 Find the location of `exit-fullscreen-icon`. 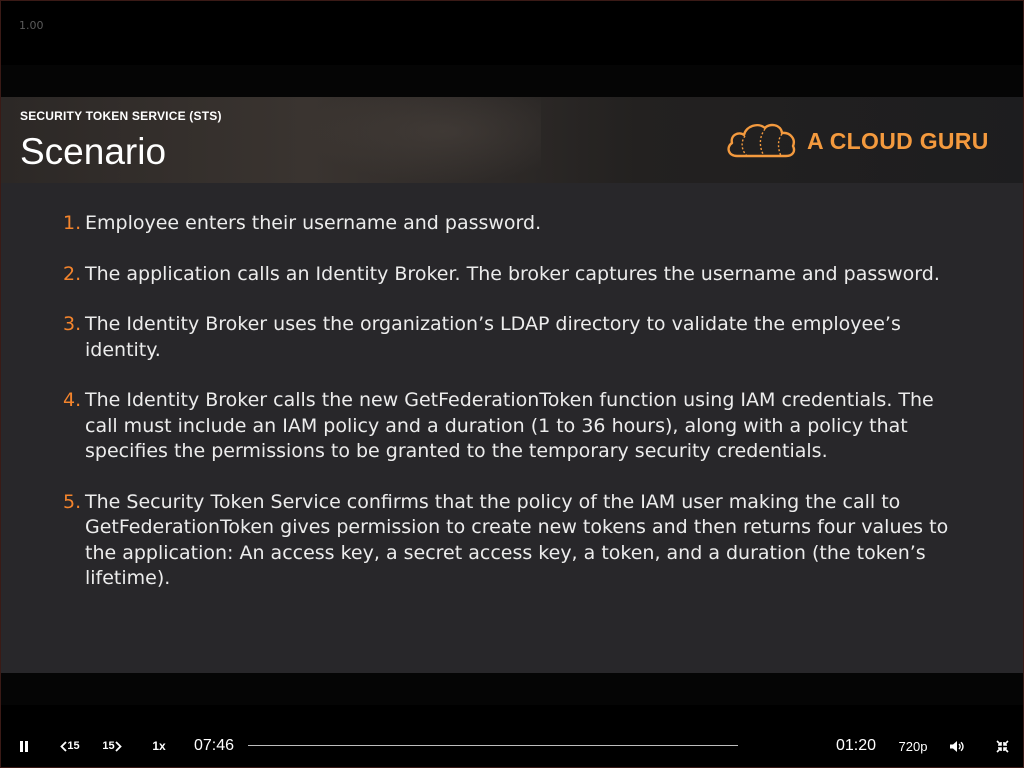

exit-fullscreen-icon is located at coordinates (1002, 746).